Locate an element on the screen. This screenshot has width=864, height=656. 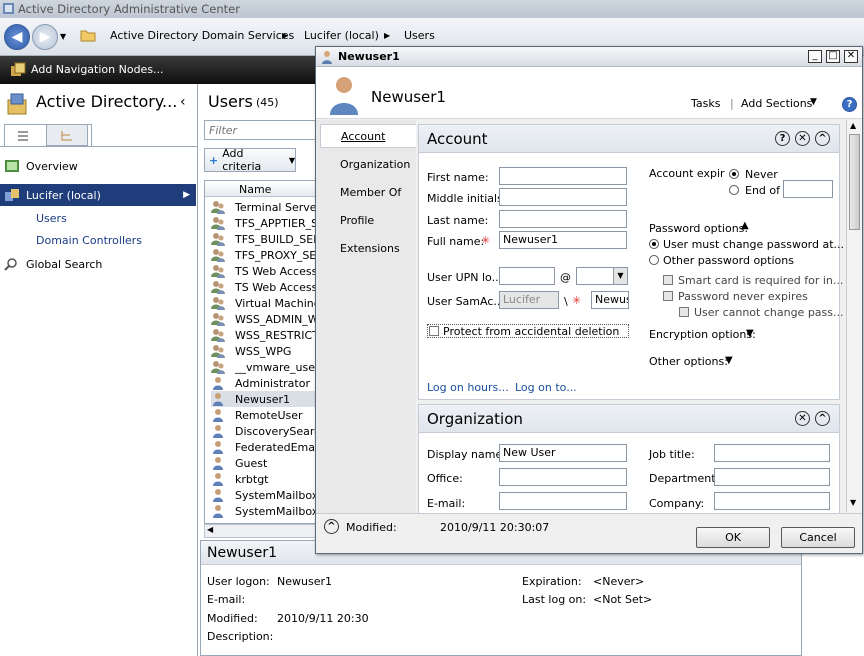
full-name-field: Newuser1 is located at coordinates (563, 240).